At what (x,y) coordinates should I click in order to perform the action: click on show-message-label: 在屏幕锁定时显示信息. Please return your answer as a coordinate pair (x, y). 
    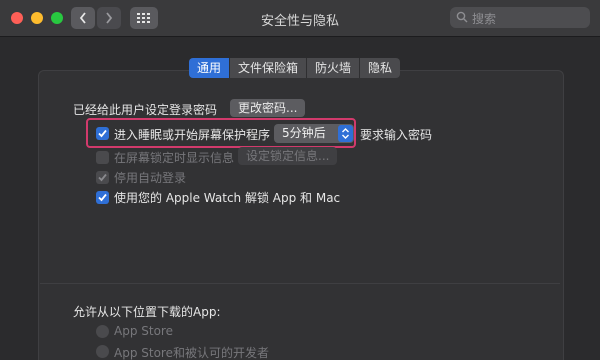
    Looking at the image, I should click on (174, 158).